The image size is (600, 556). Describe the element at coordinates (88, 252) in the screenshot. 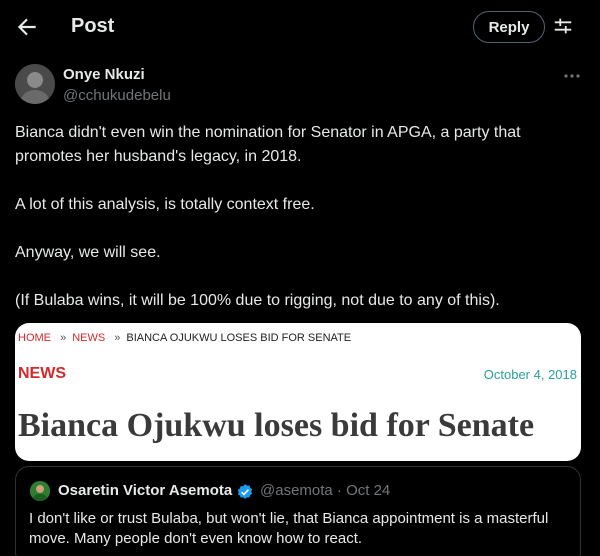

I see `post-paragraph: Anyway, we will see.` at that location.